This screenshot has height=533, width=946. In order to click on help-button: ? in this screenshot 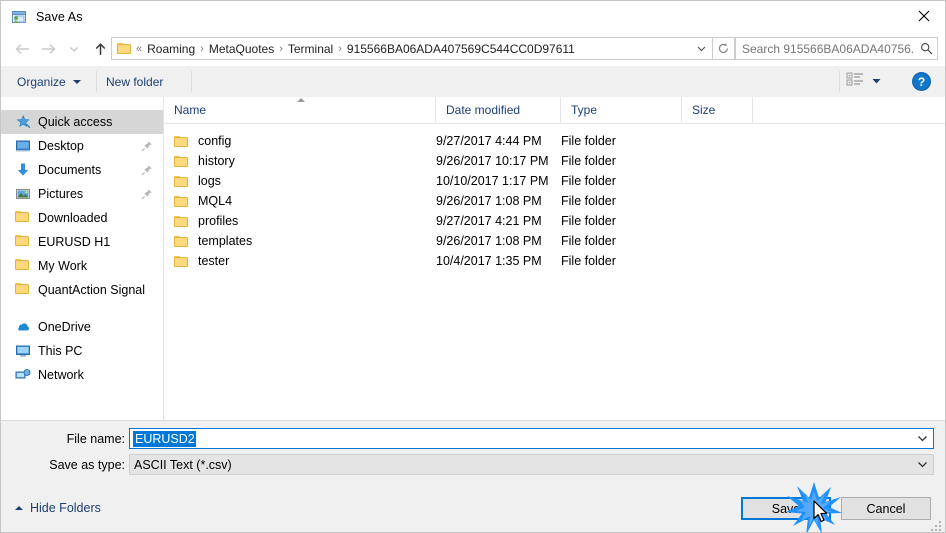, I will do `click(921, 81)`.